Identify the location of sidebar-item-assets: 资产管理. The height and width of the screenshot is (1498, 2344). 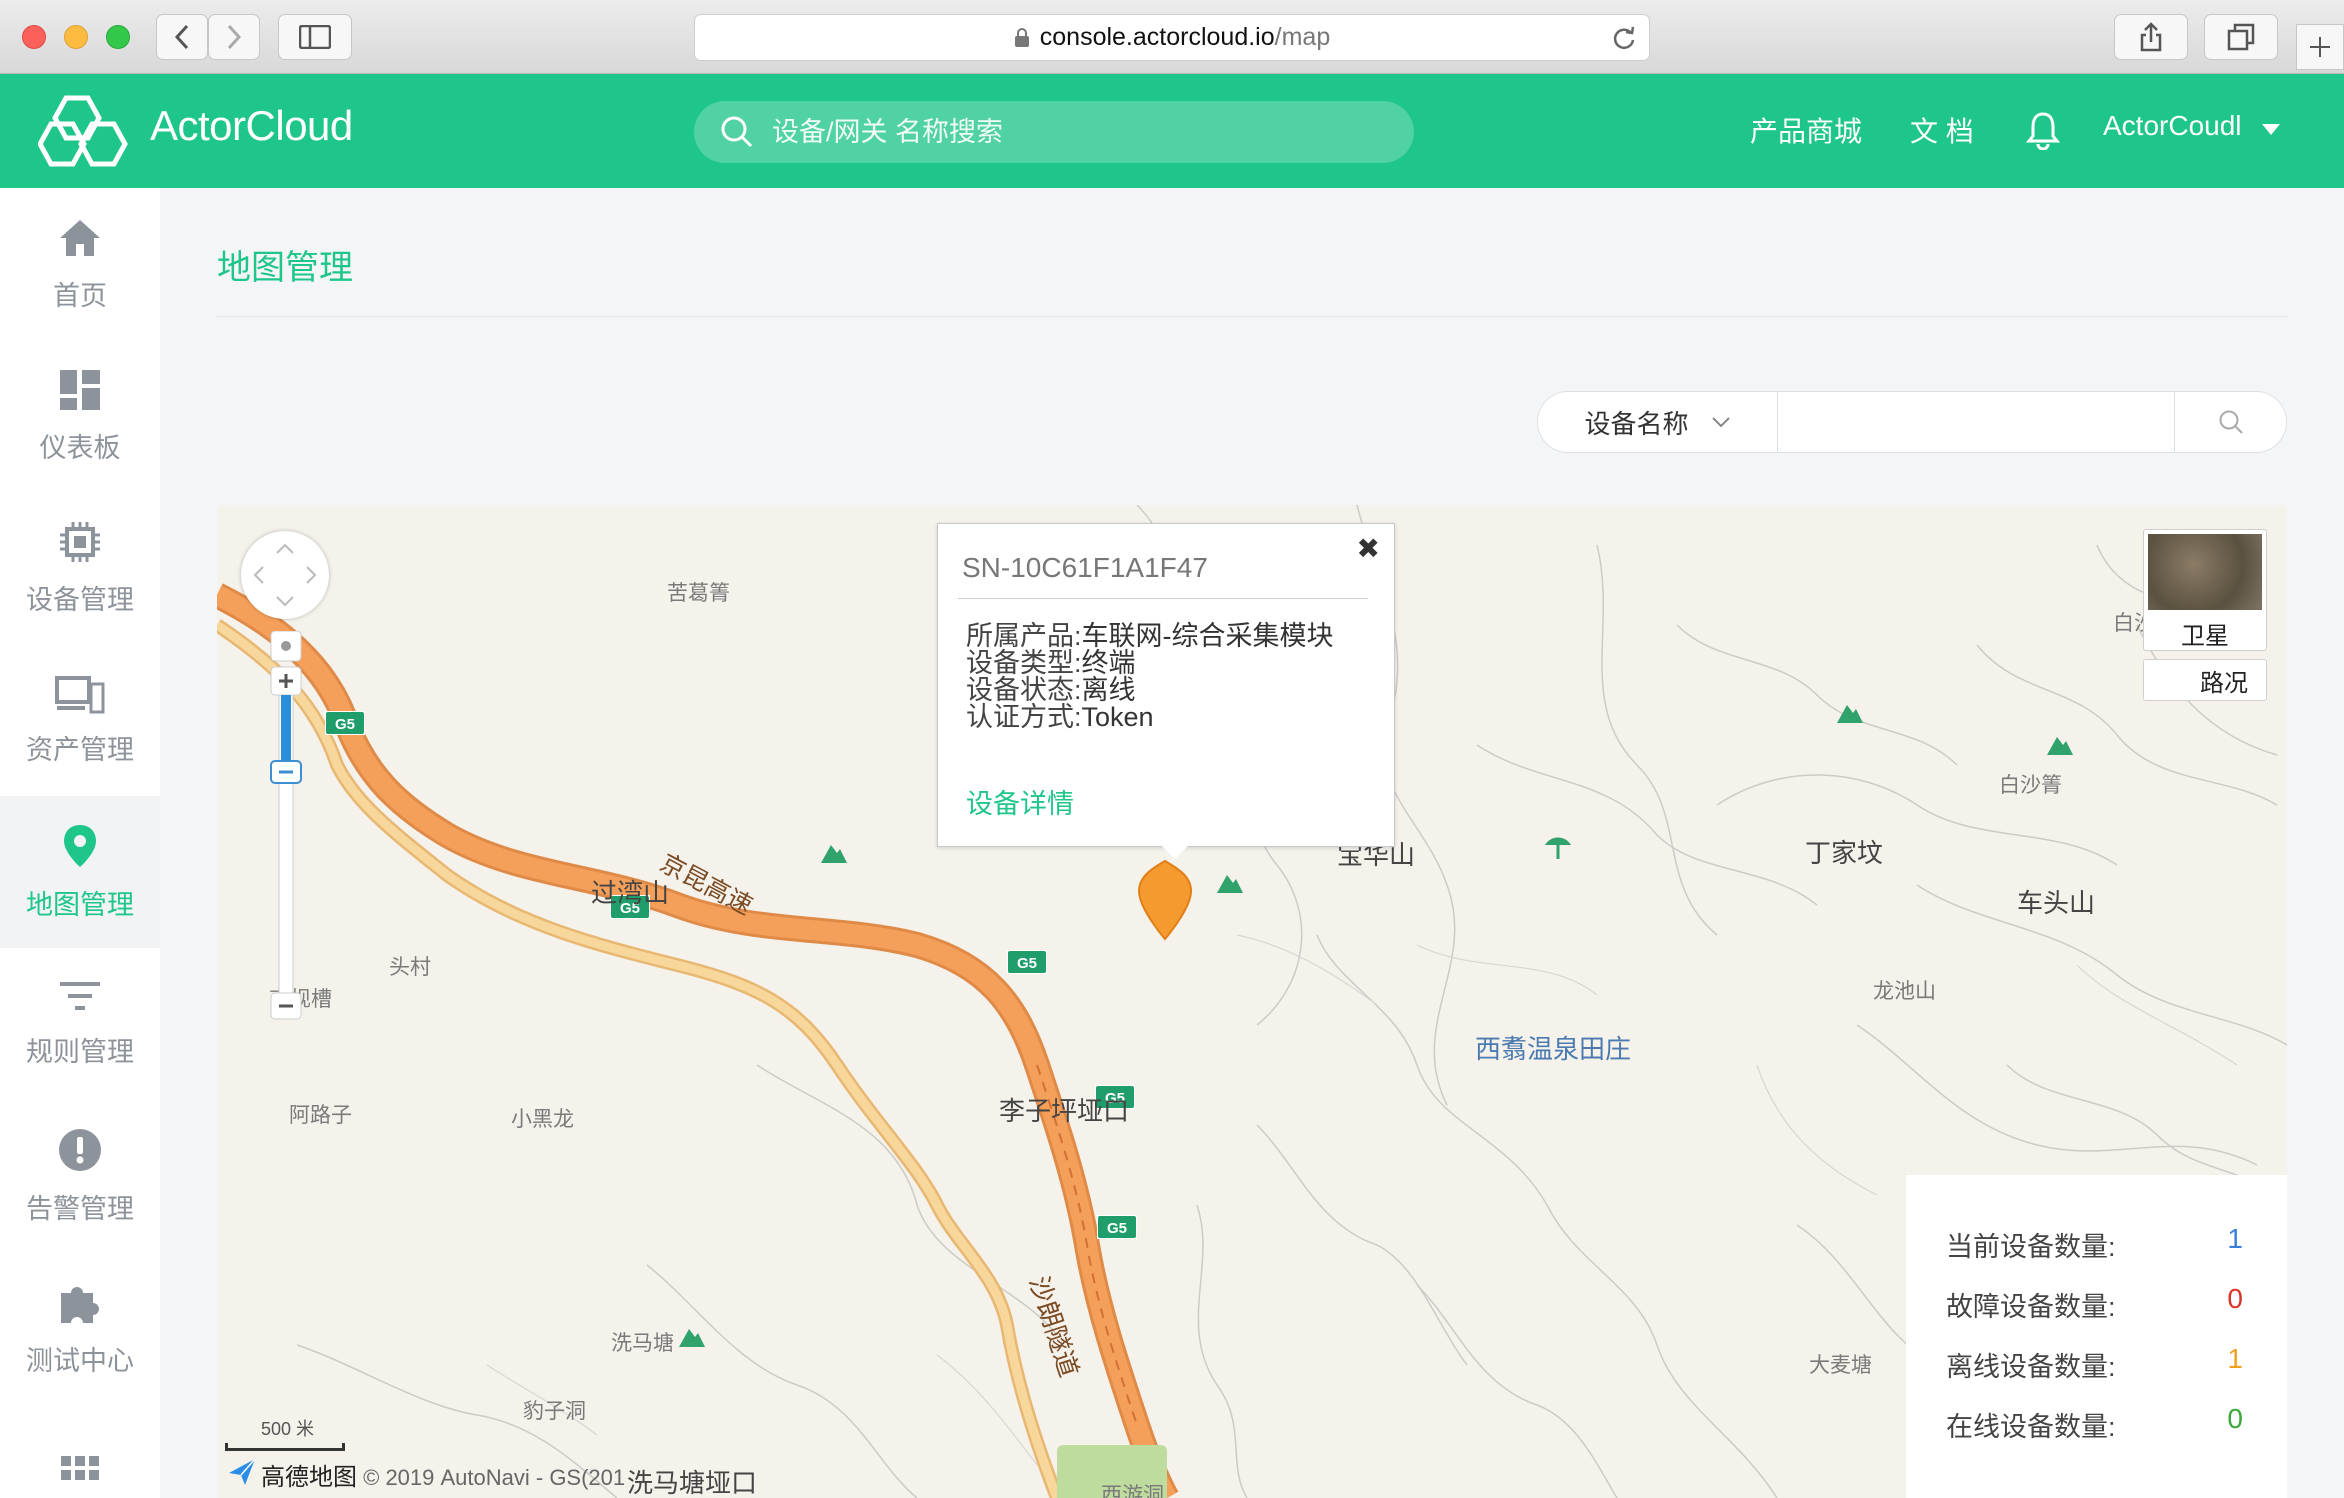
(80, 720).